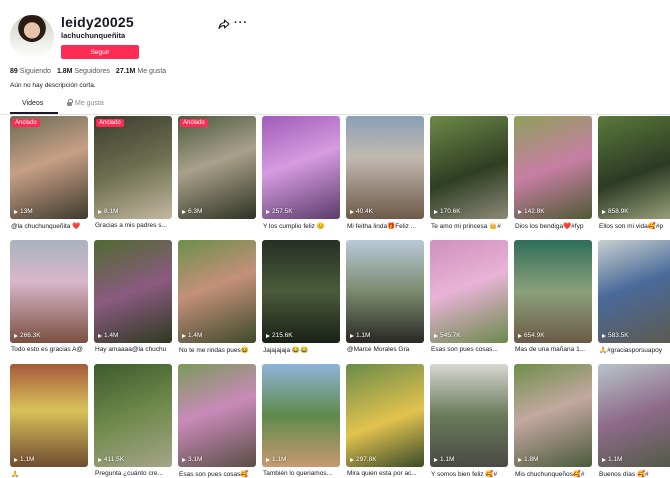 Image resolution: width=670 pixels, height=478 pixels. What do you see at coordinates (85, 103) in the screenshot?
I see `tab-liked: Me gusta` at bounding box center [85, 103].